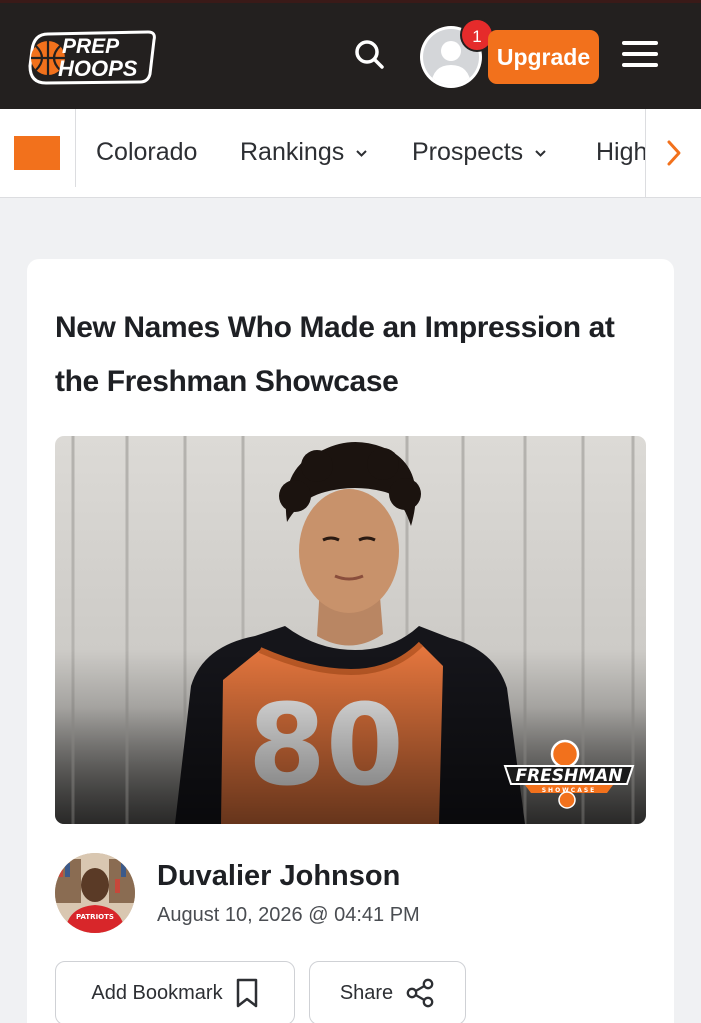 This screenshot has height=1023, width=701. I want to click on nav-item-label: Prospects, so click(468, 152).